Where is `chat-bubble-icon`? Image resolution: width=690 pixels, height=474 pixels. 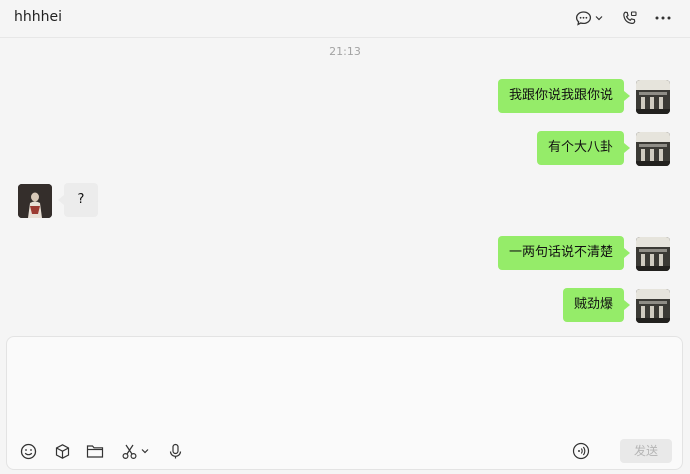
chat-bubble-icon is located at coordinates (583, 18).